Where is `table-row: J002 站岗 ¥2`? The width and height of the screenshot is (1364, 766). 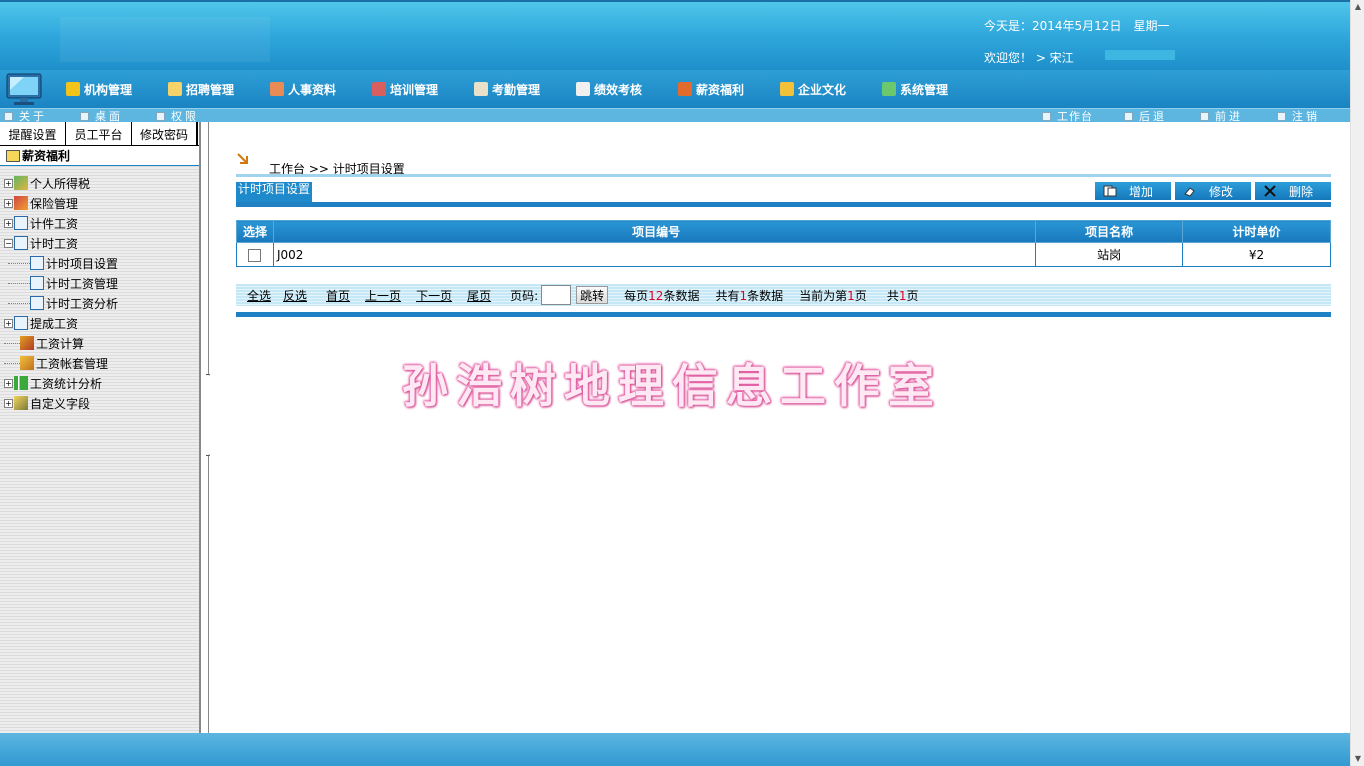
table-row: J002 站岗 ¥2 is located at coordinates (783, 254).